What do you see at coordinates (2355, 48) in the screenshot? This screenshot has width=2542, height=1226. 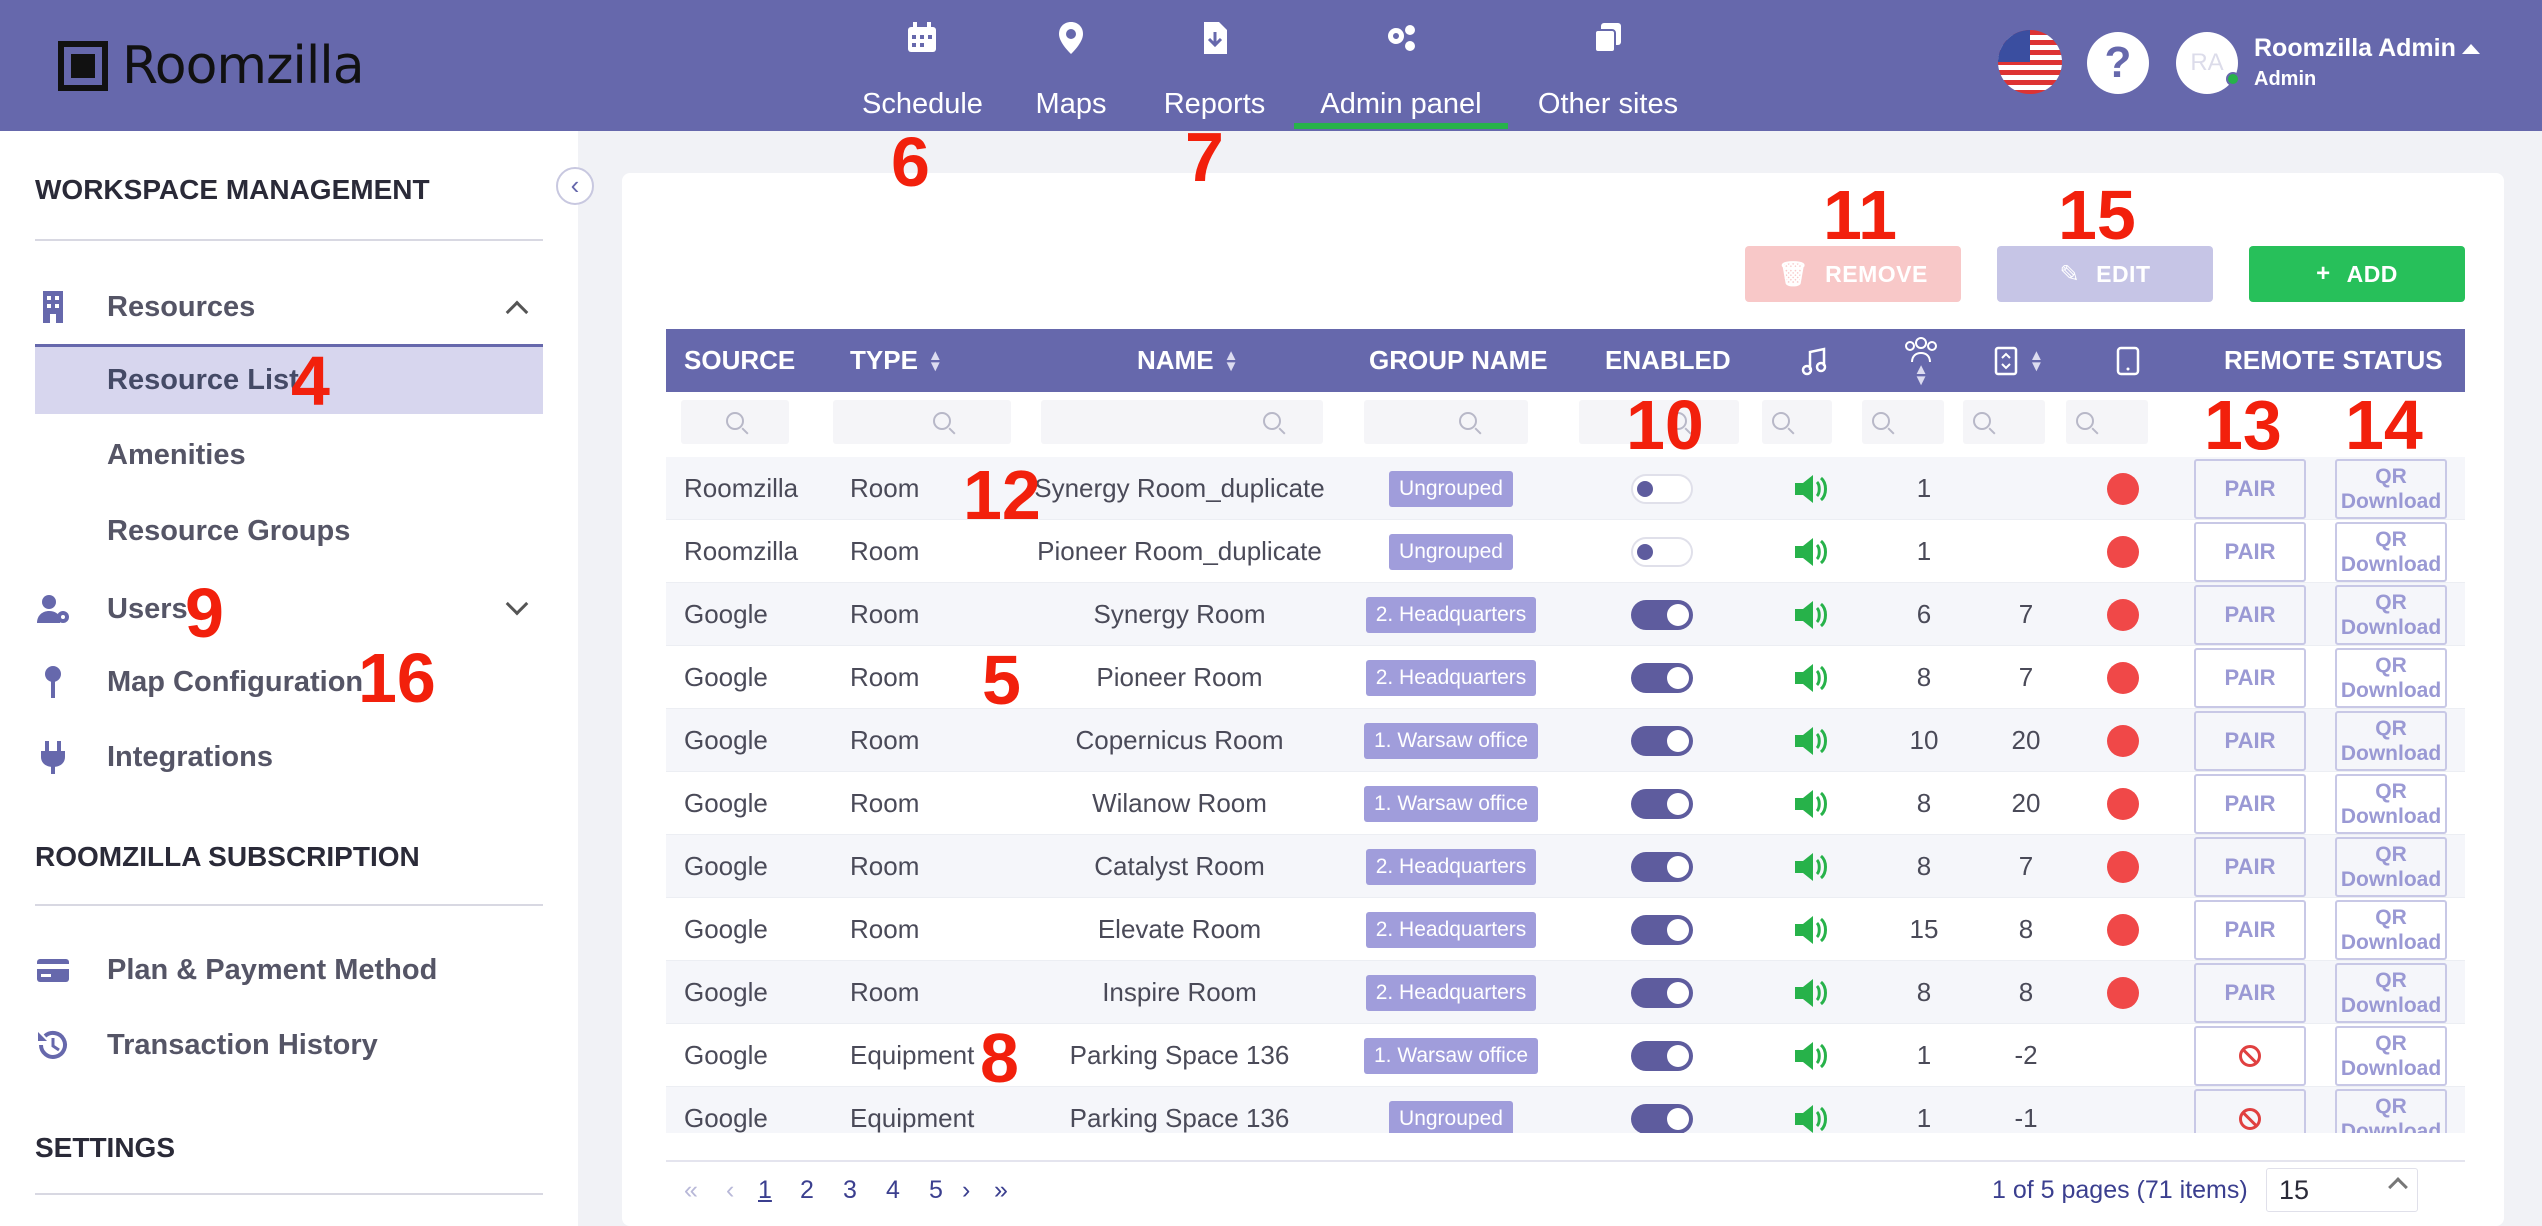 I see `user-name: Roomzilla Admin` at bounding box center [2355, 48].